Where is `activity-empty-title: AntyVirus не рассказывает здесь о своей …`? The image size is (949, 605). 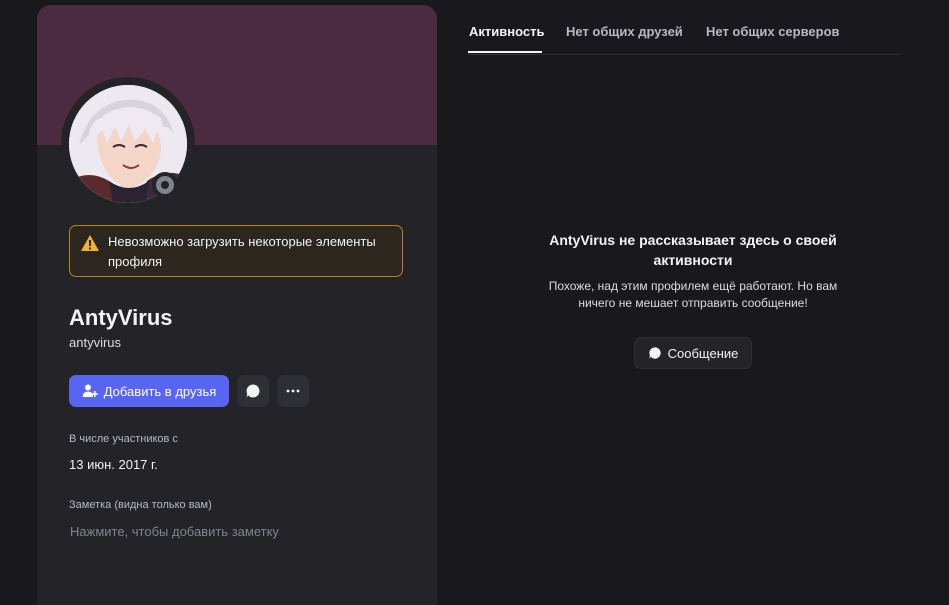 activity-empty-title: AntyVirus не рассказывает здесь о своей … is located at coordinates (693, 250).